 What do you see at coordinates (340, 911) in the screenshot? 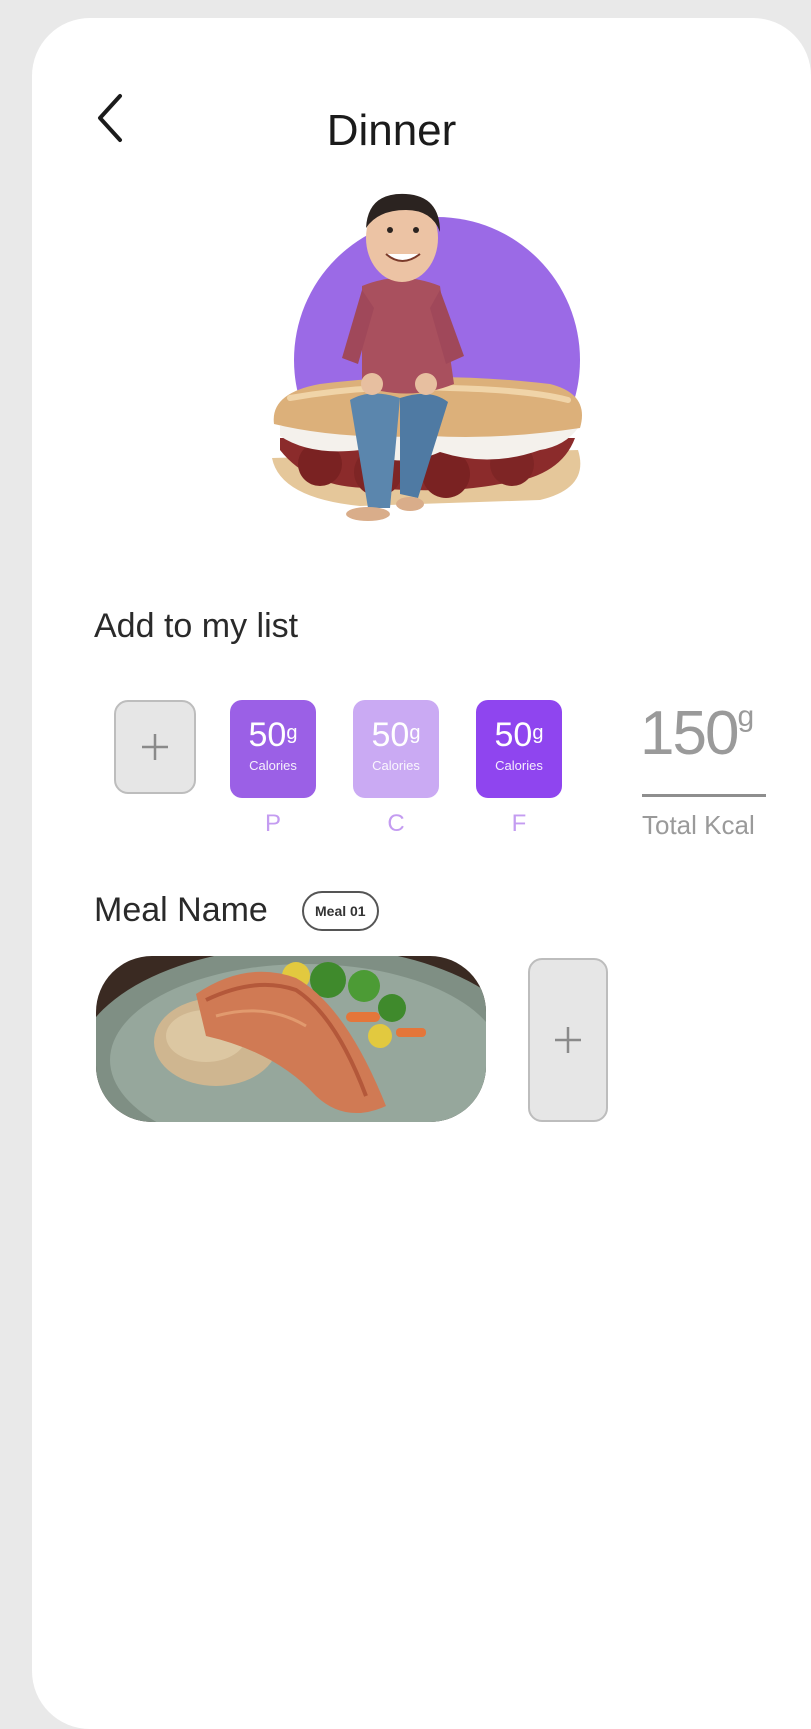
I see `meal-badge: Meal 01` at bounding box center [340, 911].